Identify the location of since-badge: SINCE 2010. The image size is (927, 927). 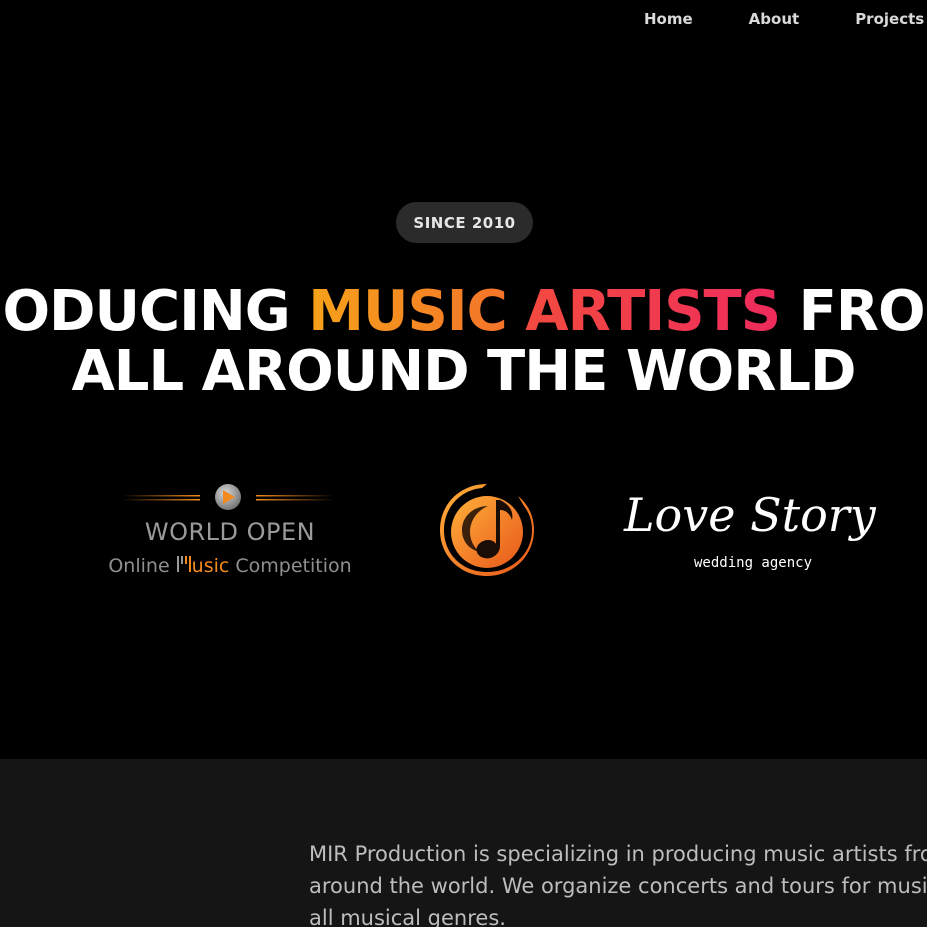
(464, 222).